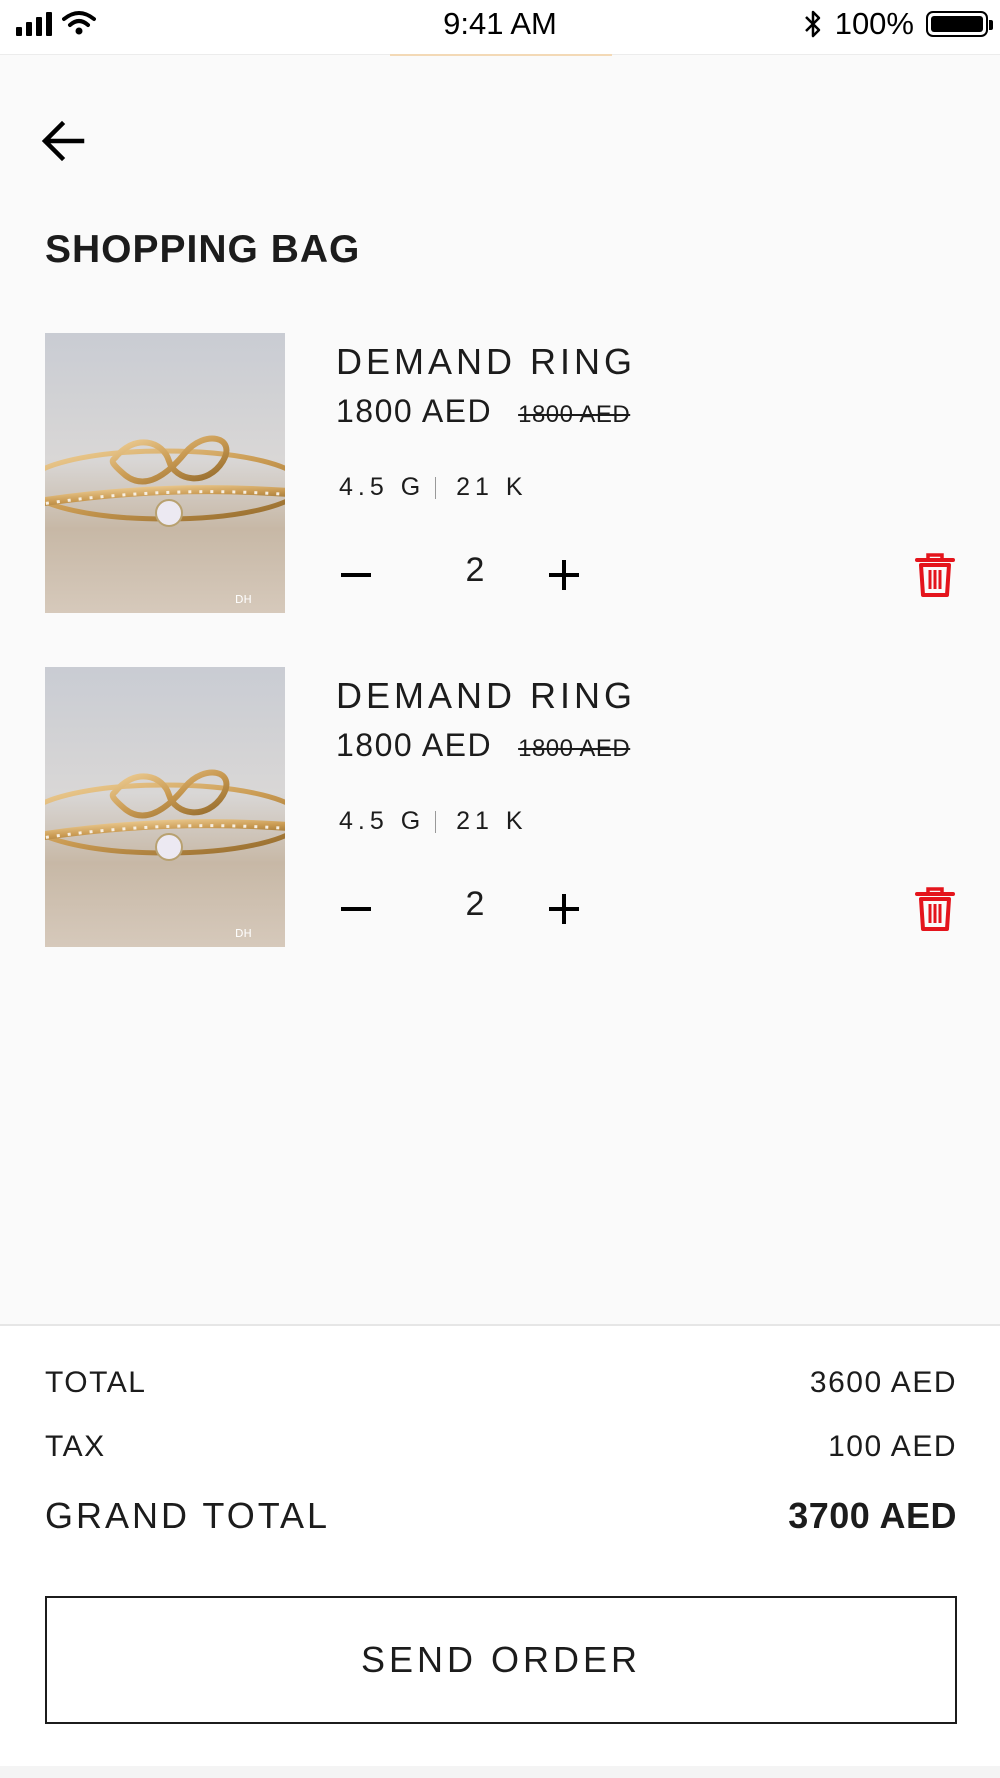  What do you see at coordinates (892, 1446) in the screenshot?
I see `tax-value: 100 AED` at bounding box center [892, 1446].